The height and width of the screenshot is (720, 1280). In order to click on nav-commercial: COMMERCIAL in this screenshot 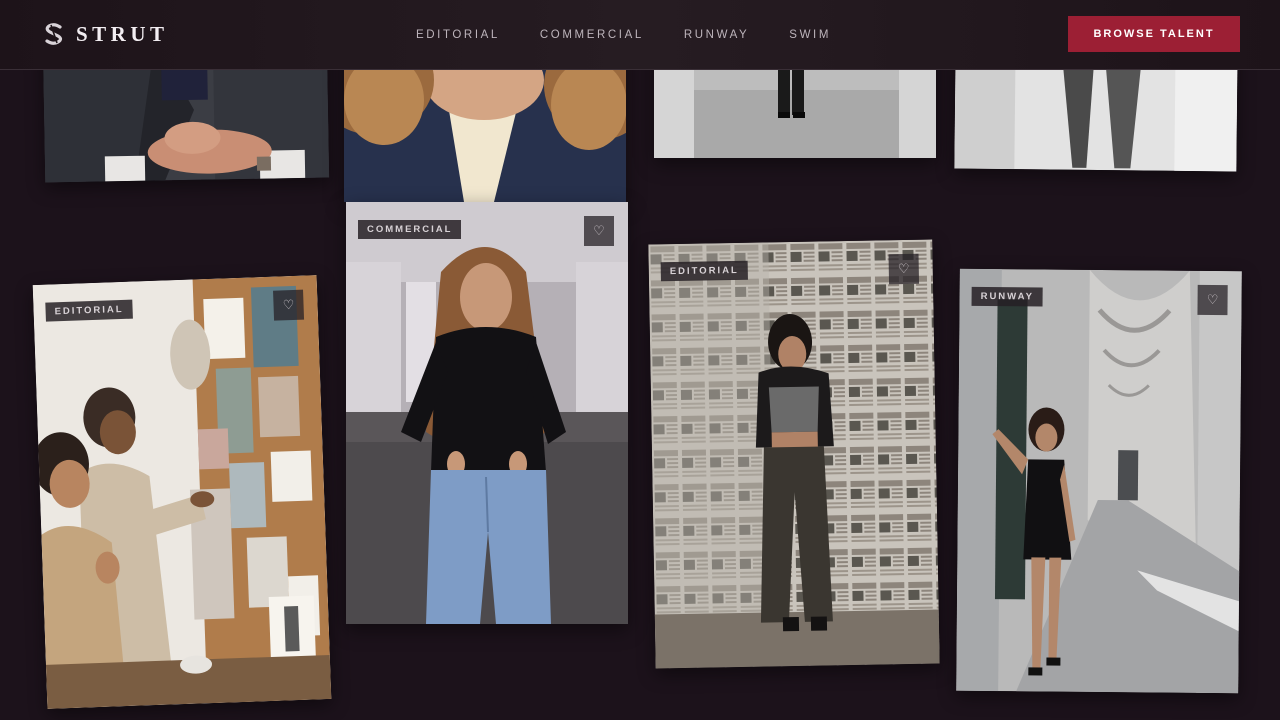, I will do `click(592, 35)`.